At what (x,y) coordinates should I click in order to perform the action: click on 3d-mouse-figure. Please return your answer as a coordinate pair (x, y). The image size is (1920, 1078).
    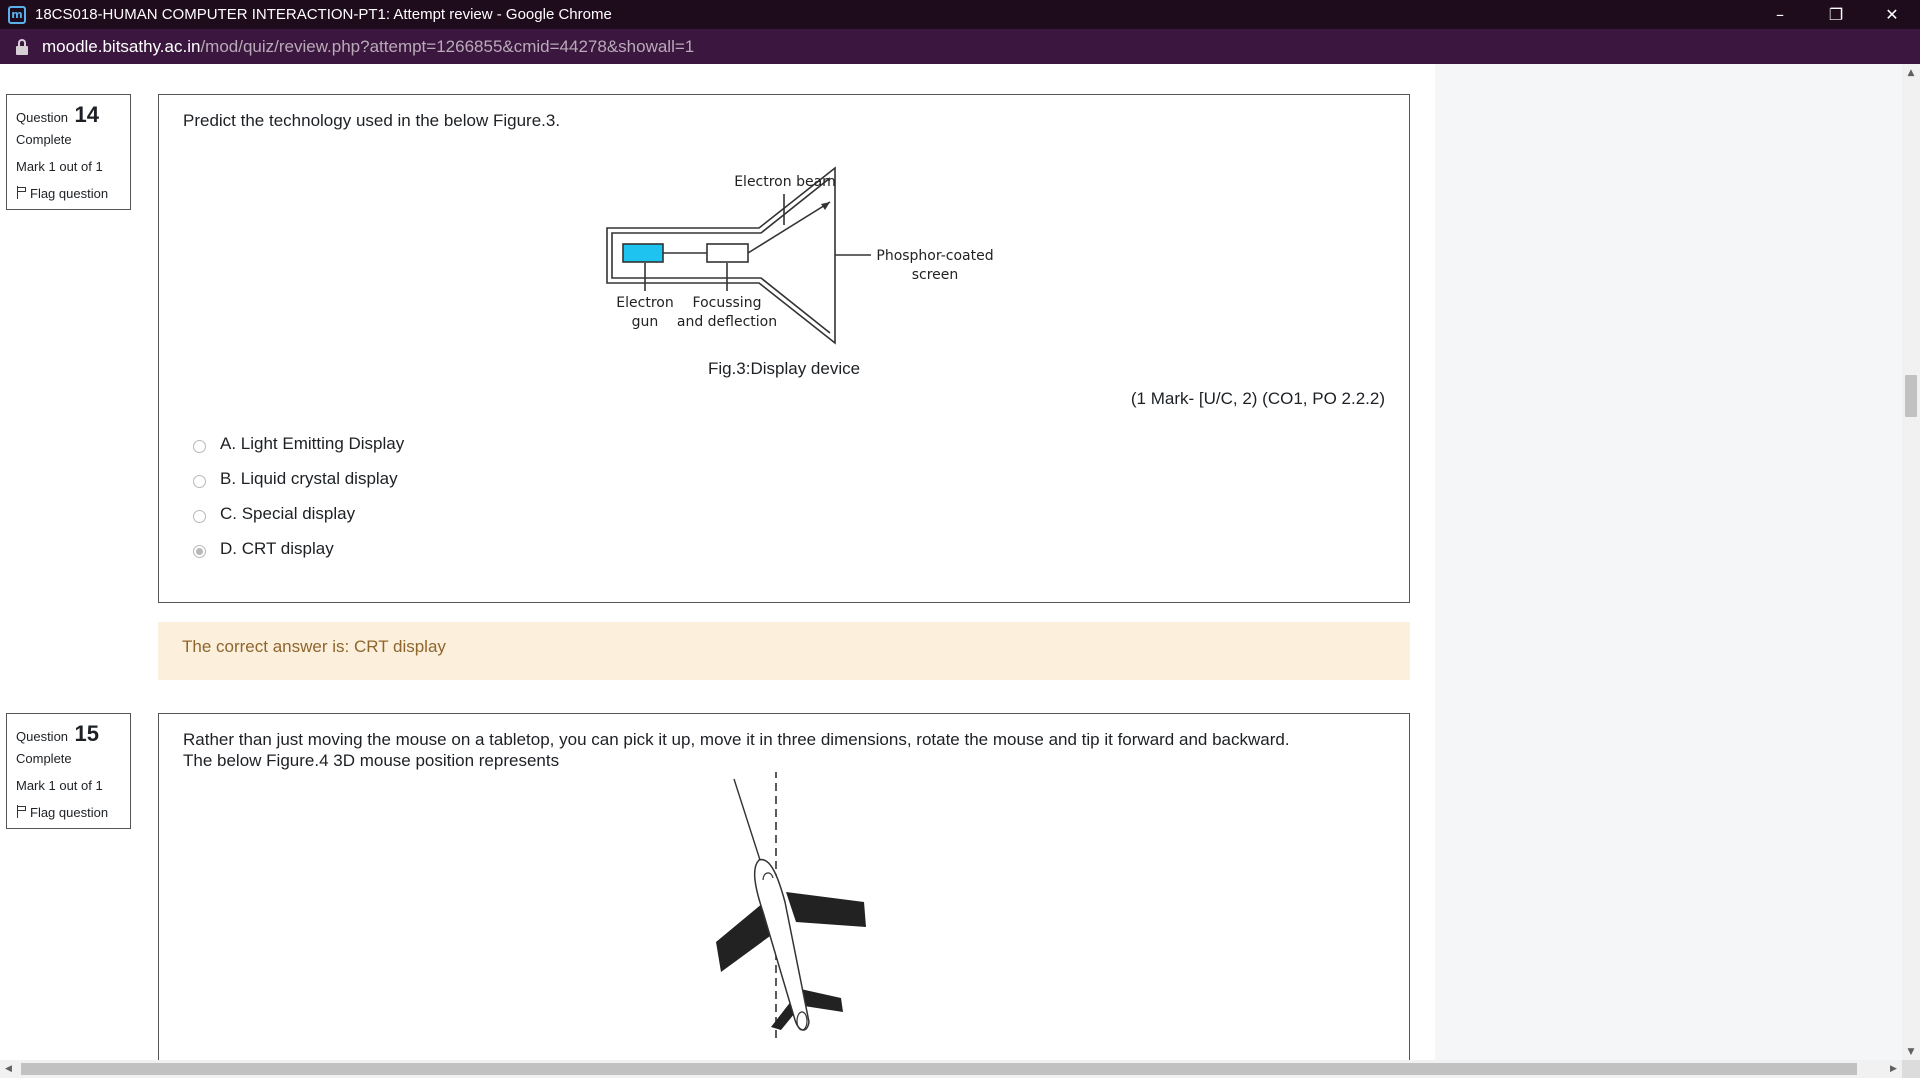
    Looking at the image, I should click on (791, 907).